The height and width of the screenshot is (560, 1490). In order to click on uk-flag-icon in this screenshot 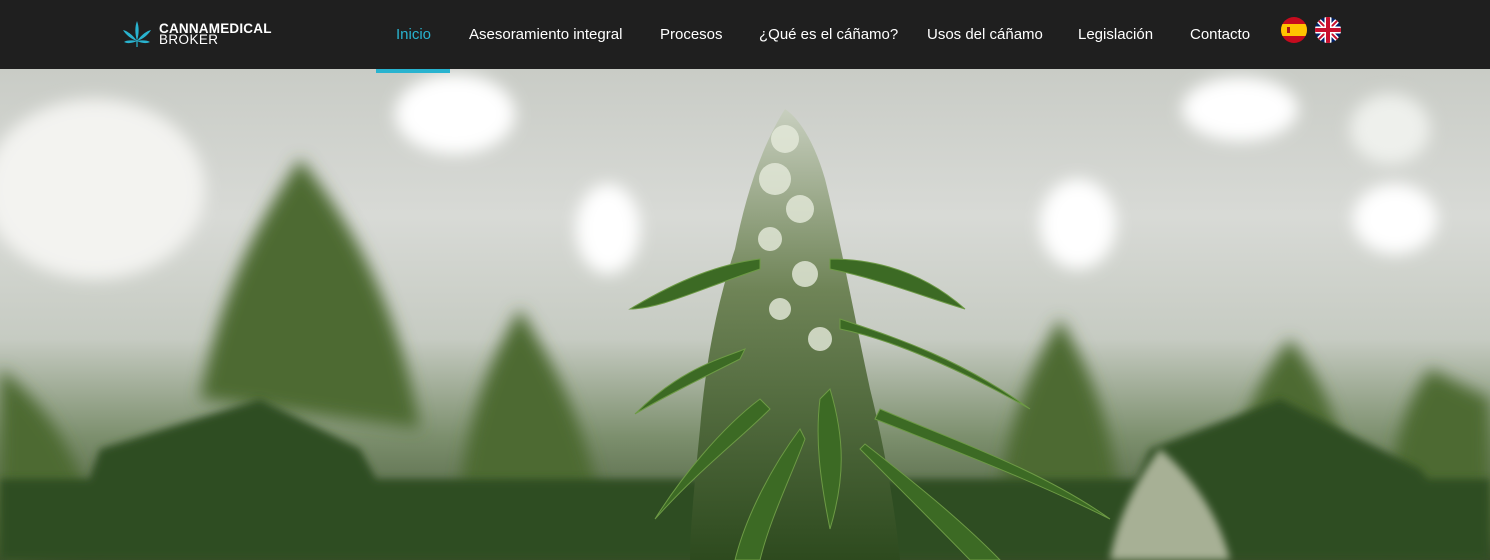, I will do `click(1328, 30)`.